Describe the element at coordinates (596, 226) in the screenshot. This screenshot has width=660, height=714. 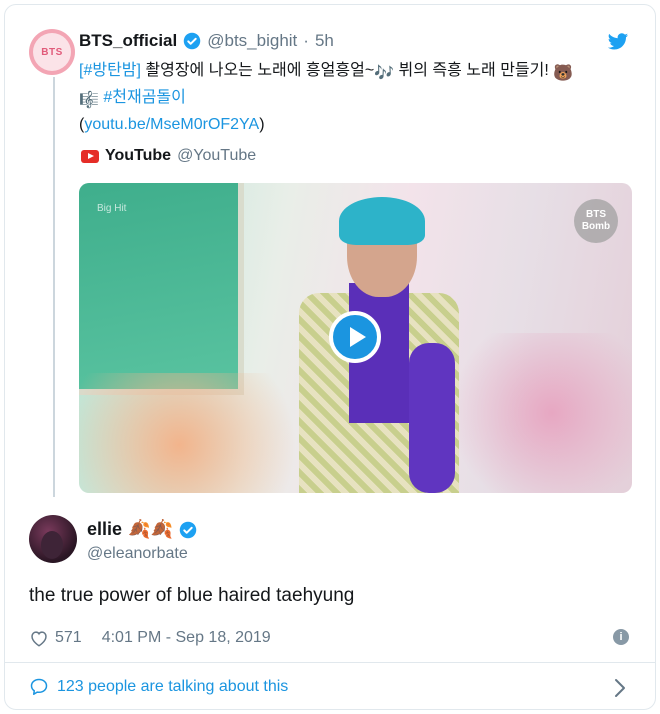
I see `badge-line2: Bomb` at that location.